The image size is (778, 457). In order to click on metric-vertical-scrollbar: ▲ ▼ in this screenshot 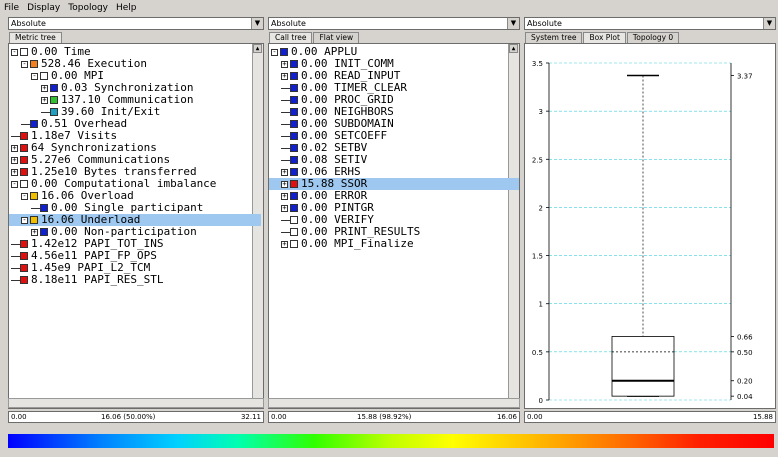, I will do `click(257, 226)`.